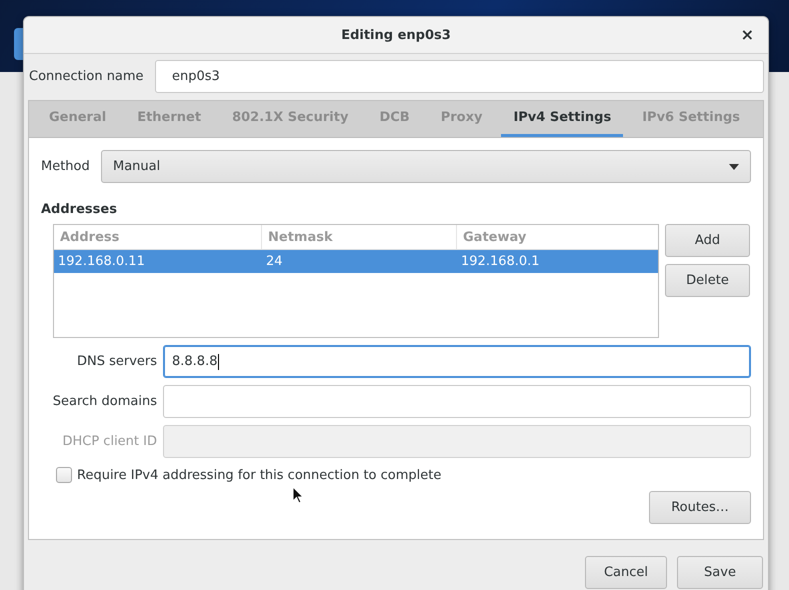 The height and width of the screenshot is (590, 789). What do you see at coordinates (396, 35) in the screenshot?
I see `window-title: Editing enp0s3` at bounding box center [396, 35].